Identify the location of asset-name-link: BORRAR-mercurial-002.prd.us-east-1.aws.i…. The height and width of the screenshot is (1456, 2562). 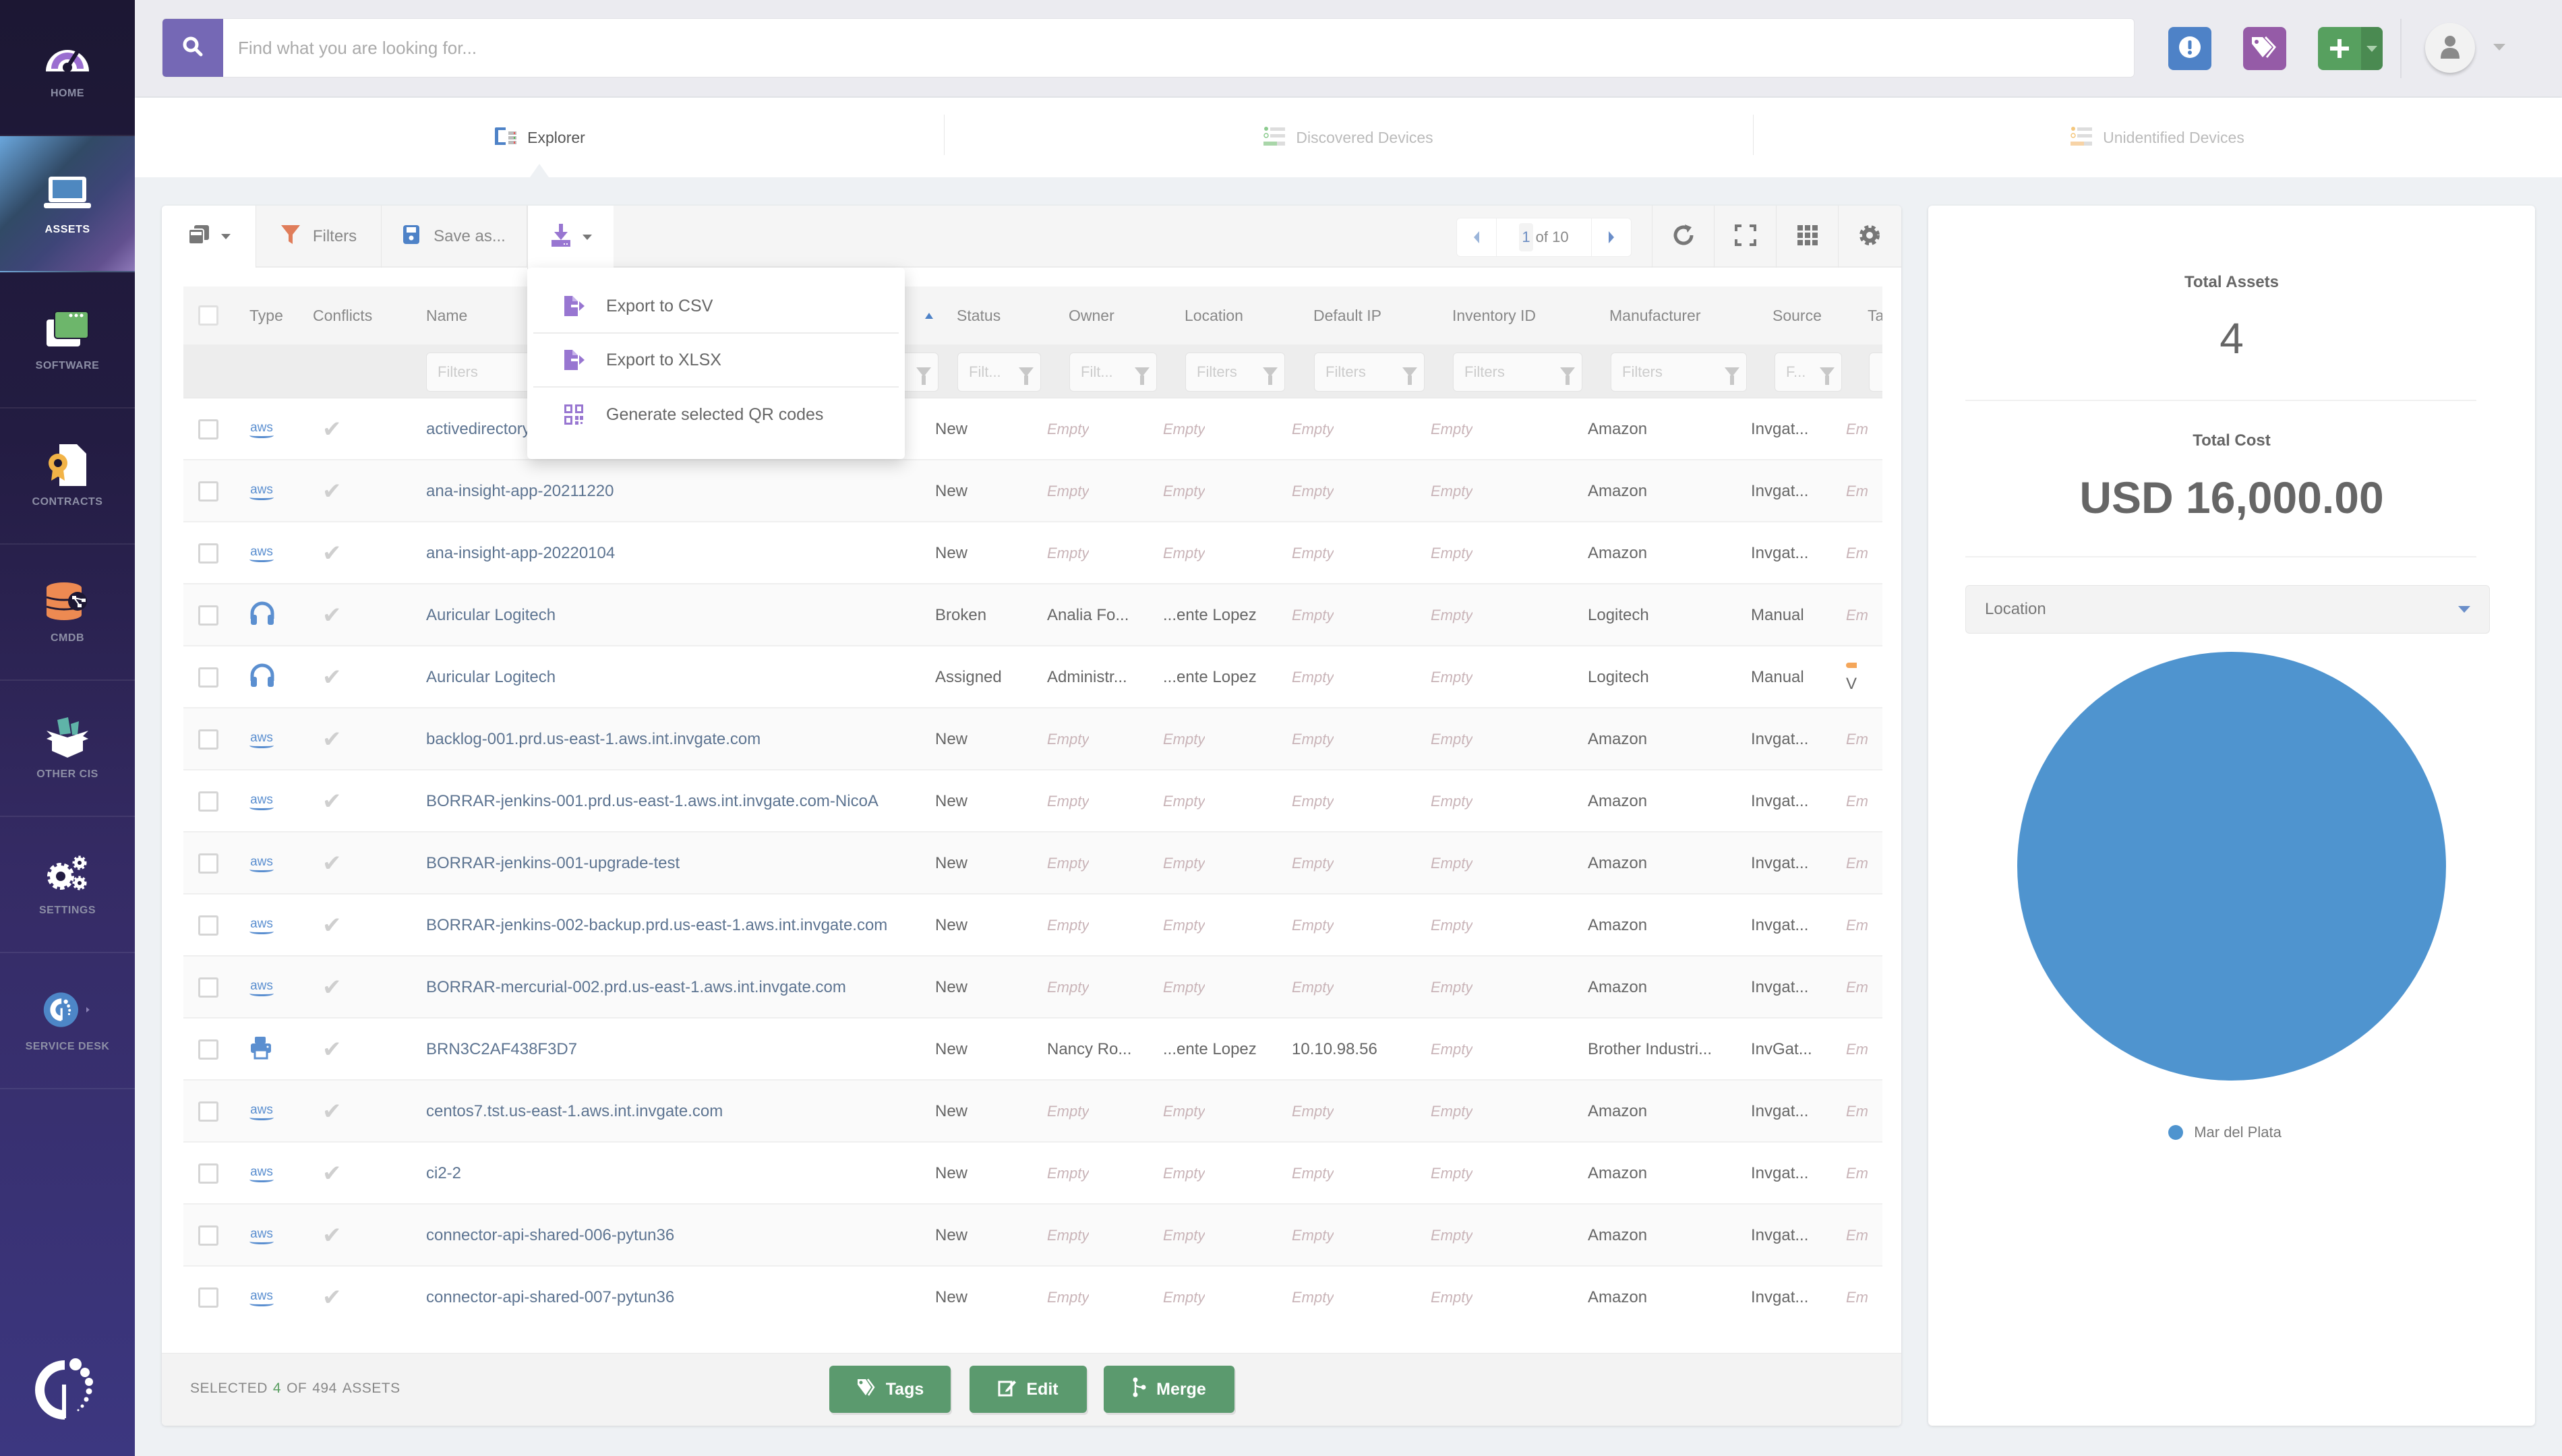
(636, 988).